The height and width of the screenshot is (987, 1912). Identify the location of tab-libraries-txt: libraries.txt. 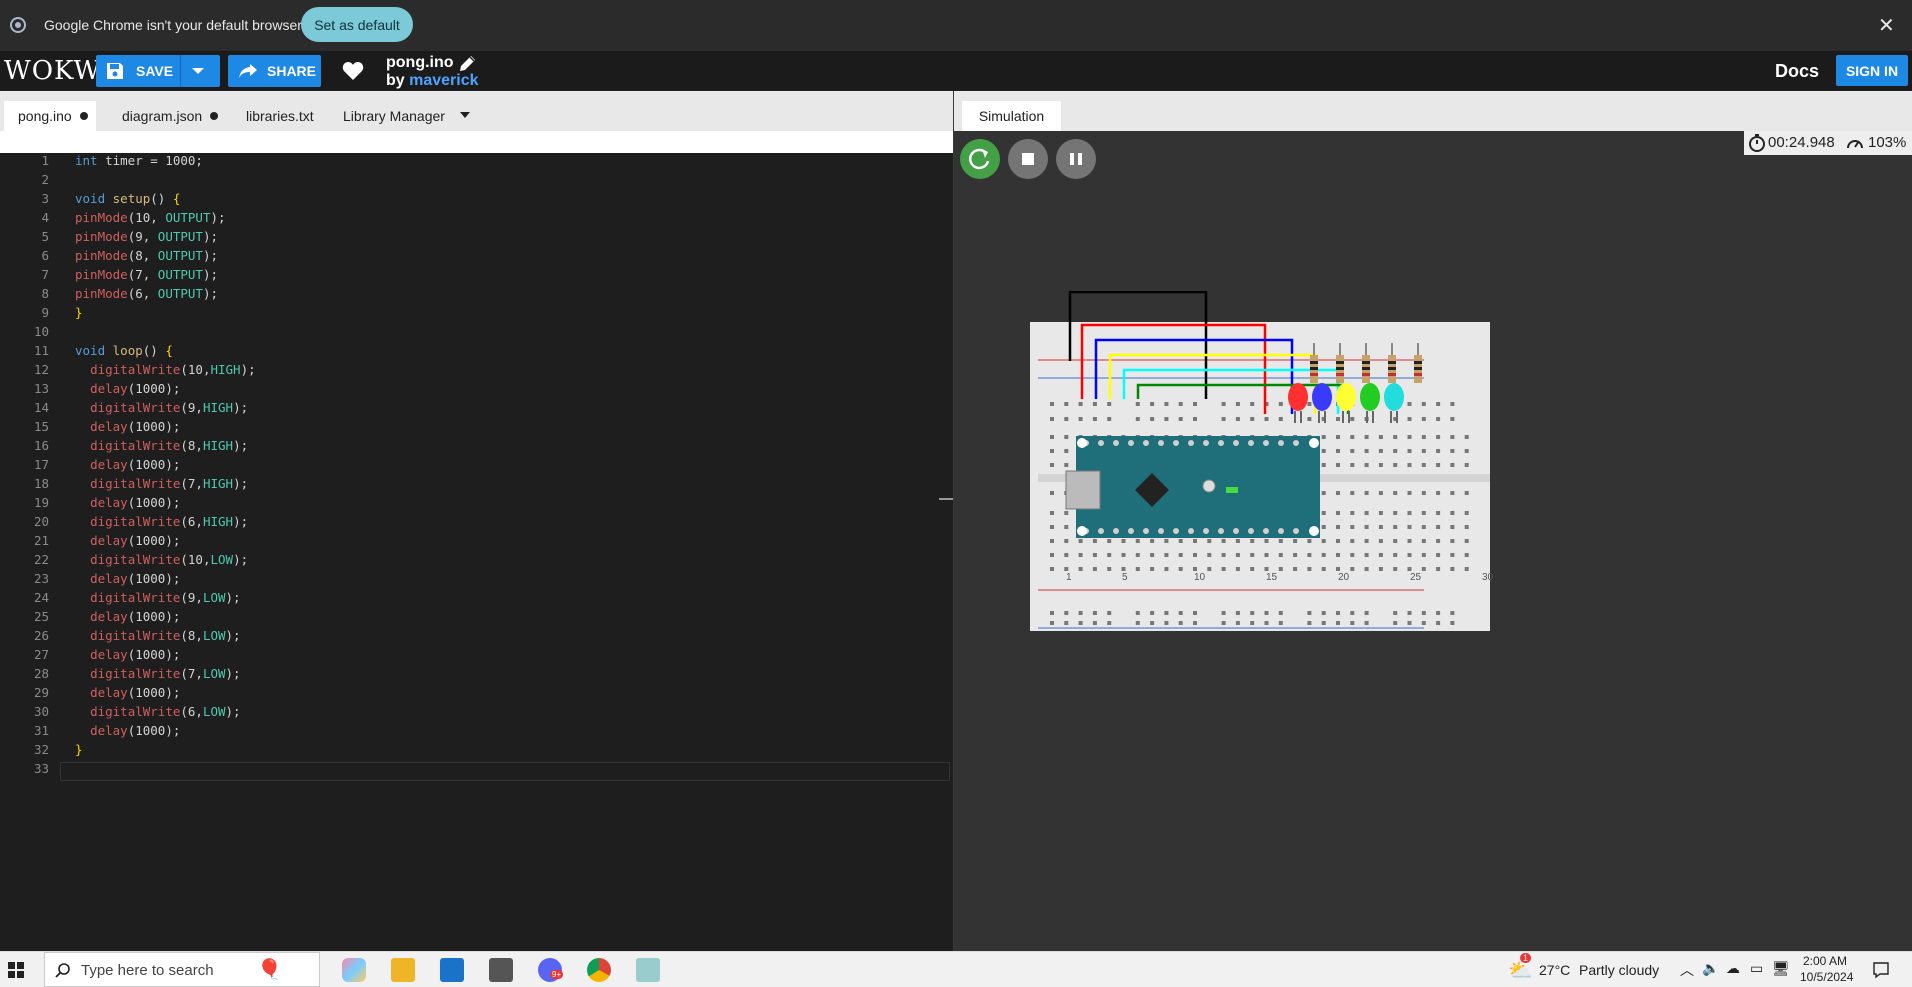
(280, 116).